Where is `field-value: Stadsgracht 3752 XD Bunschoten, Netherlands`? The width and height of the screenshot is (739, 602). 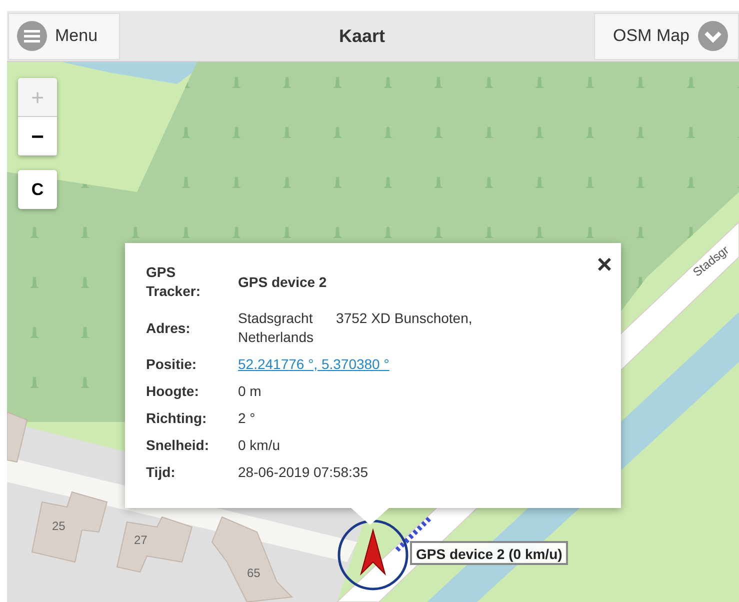 field-value: Stadsgracht 3752 XD Bunschoten, Netherlands is located at coordinates (356, 328).